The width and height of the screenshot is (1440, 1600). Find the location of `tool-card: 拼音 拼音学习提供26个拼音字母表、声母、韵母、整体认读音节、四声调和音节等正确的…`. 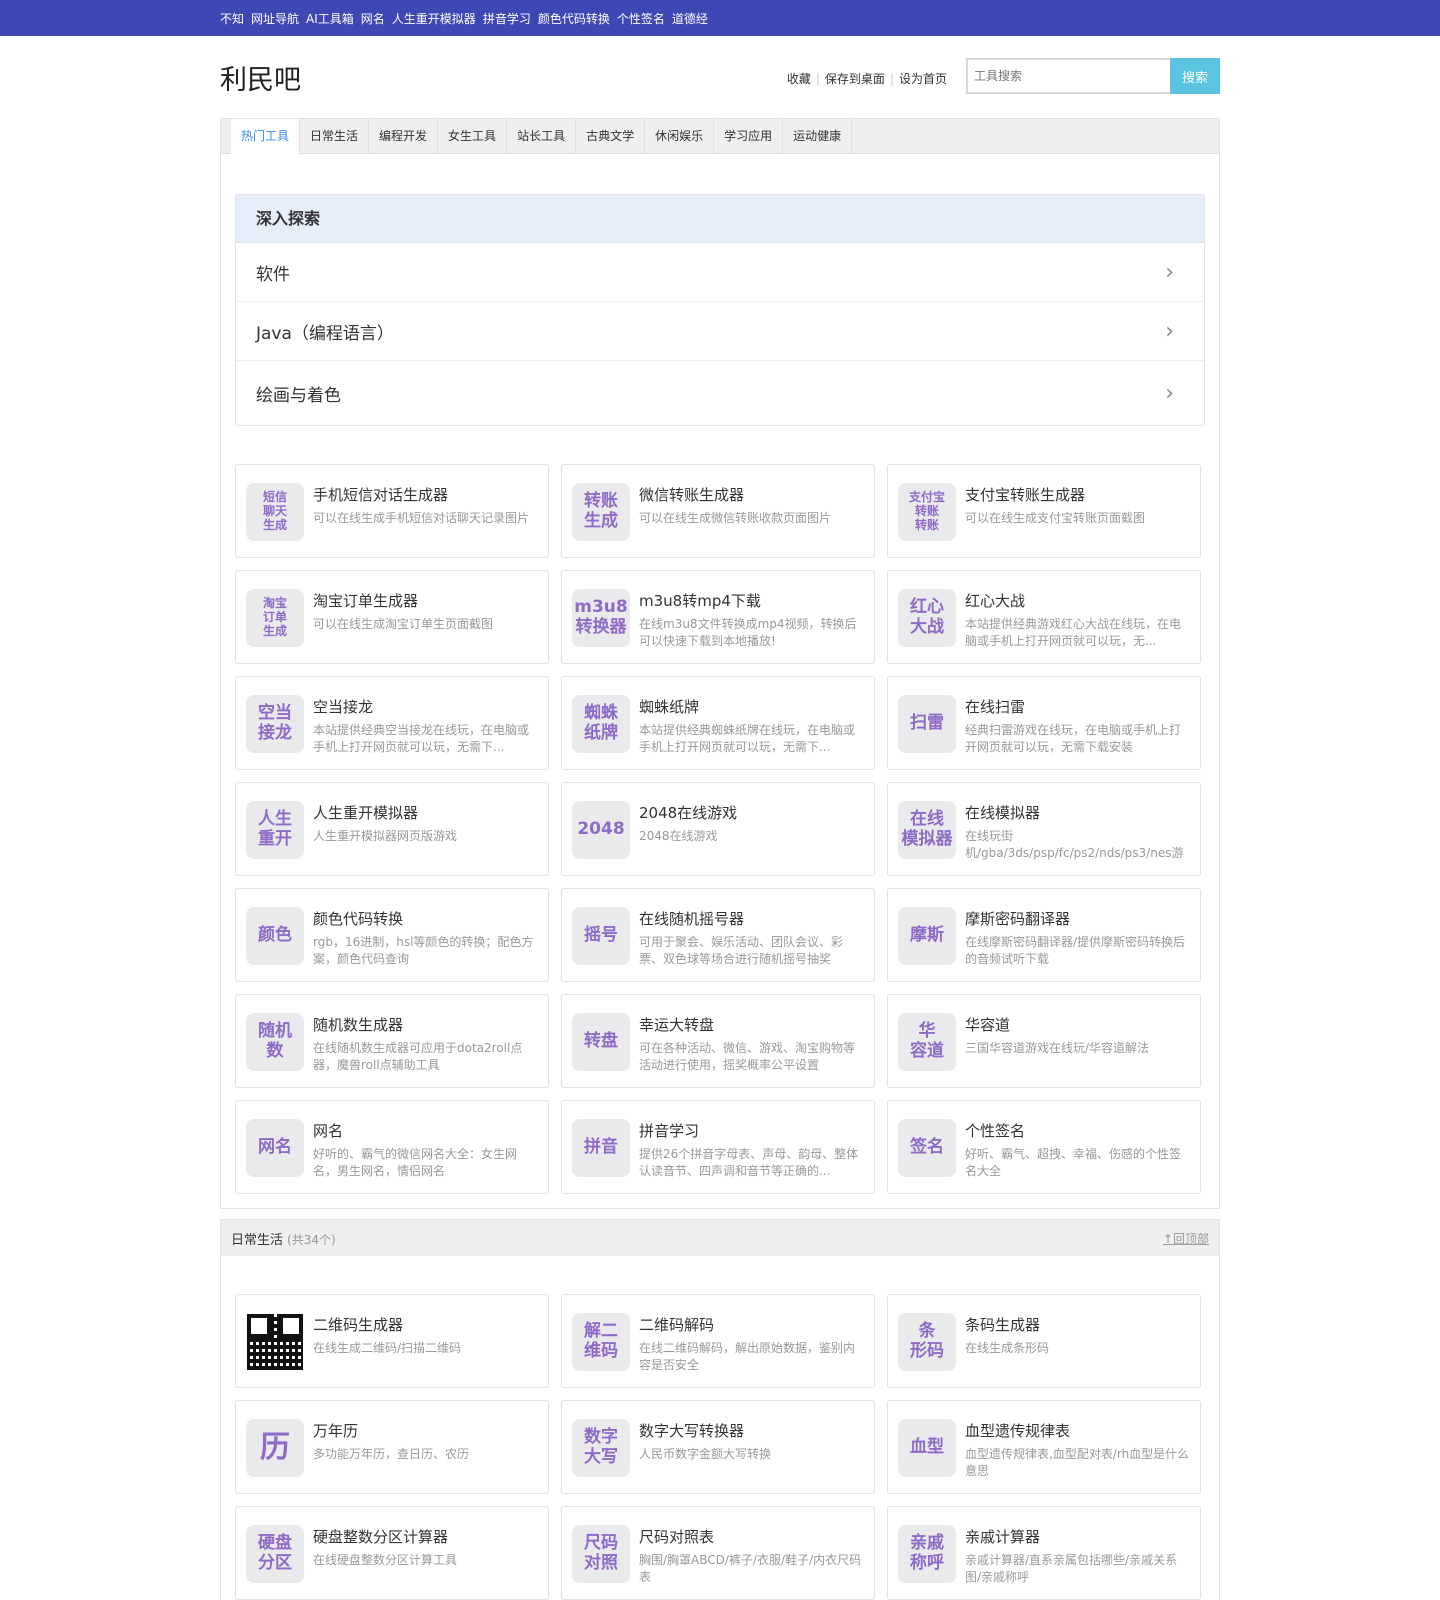

tool-card: 拼音 拼音学习提供26个拼音字母表、声母、韵母、整体认读音节、四声调和音节等正确的… is located at coordinates (718, 1147).